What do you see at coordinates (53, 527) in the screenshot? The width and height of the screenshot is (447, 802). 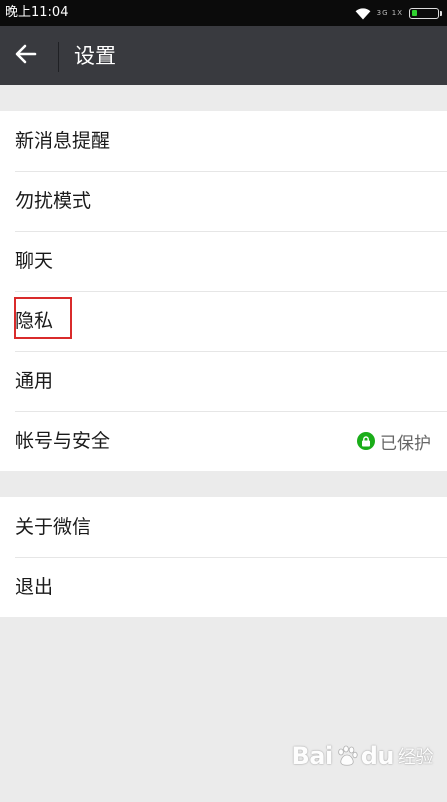 I see `settings-item-label: 关于微信` at bounding box center [53, 527].